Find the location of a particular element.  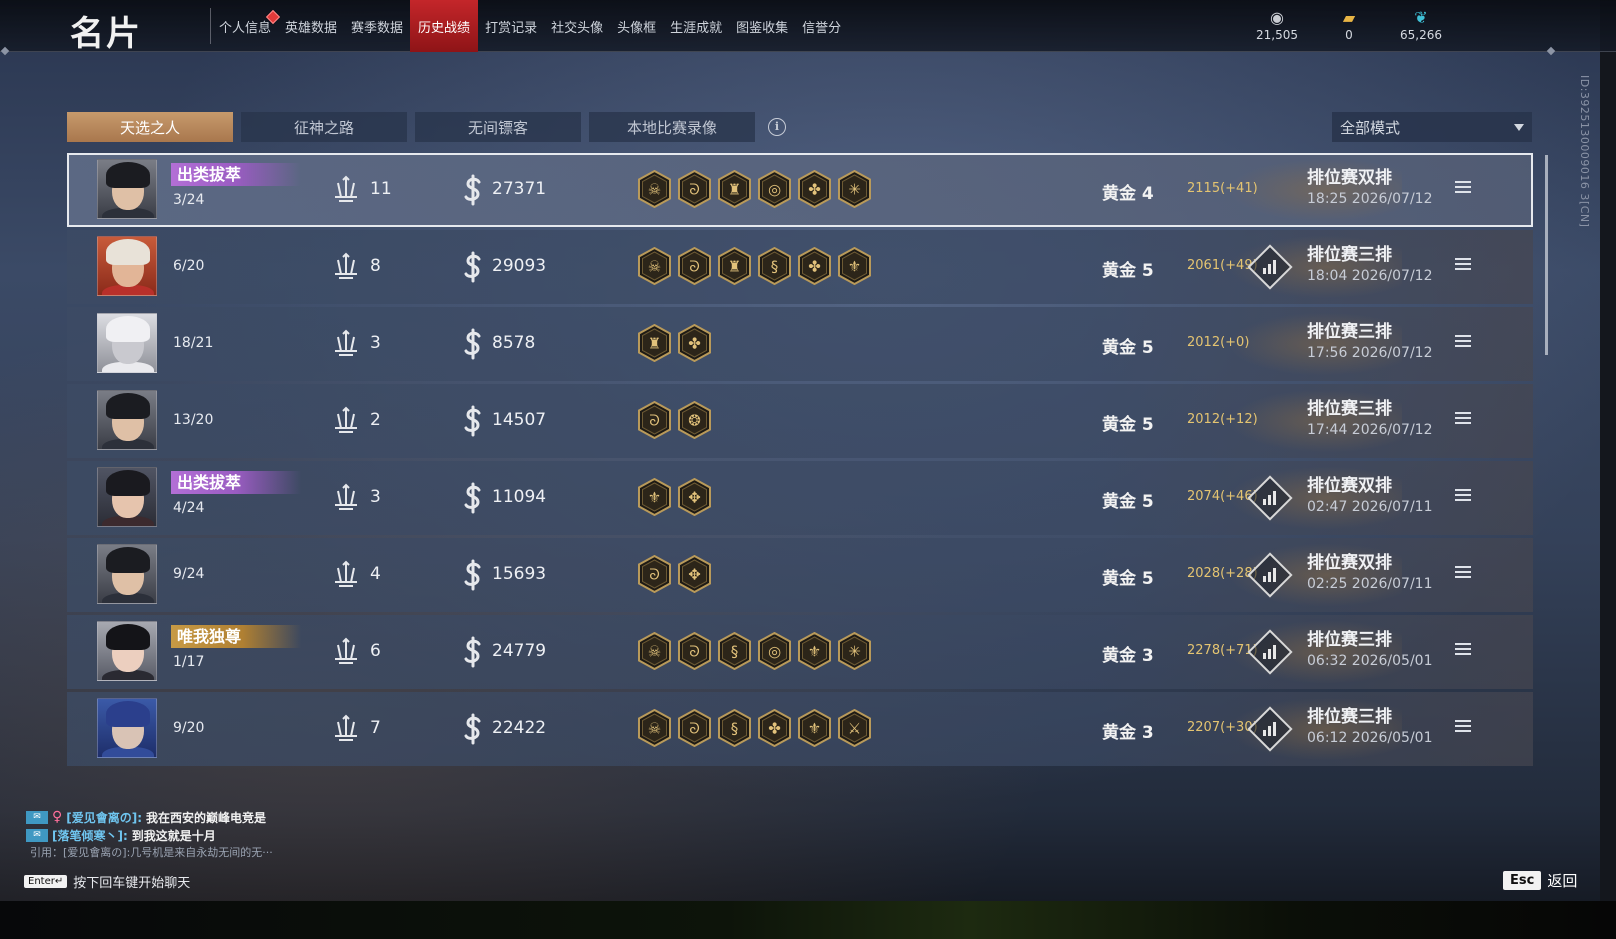

kills-icon is located at coordinates (346, 267).